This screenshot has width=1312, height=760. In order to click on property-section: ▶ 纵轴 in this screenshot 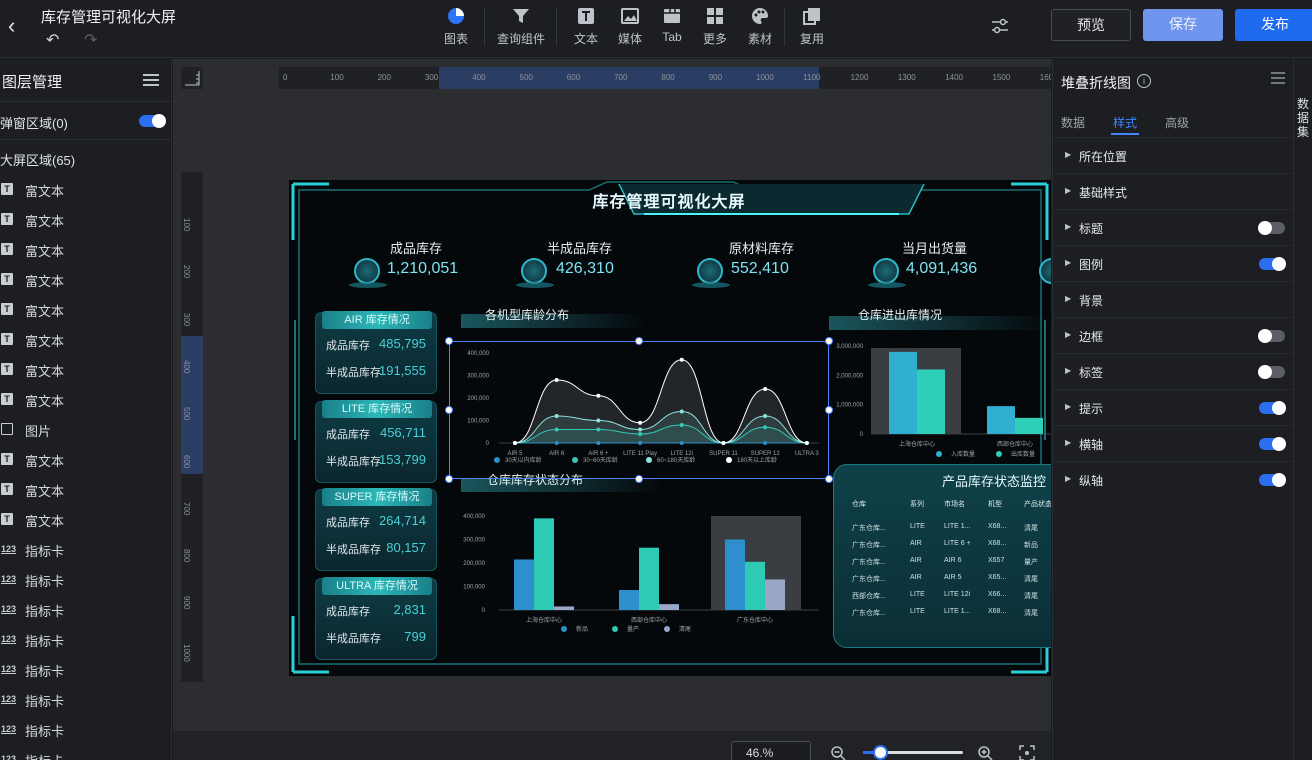, I will do `click(1173, 479)`.